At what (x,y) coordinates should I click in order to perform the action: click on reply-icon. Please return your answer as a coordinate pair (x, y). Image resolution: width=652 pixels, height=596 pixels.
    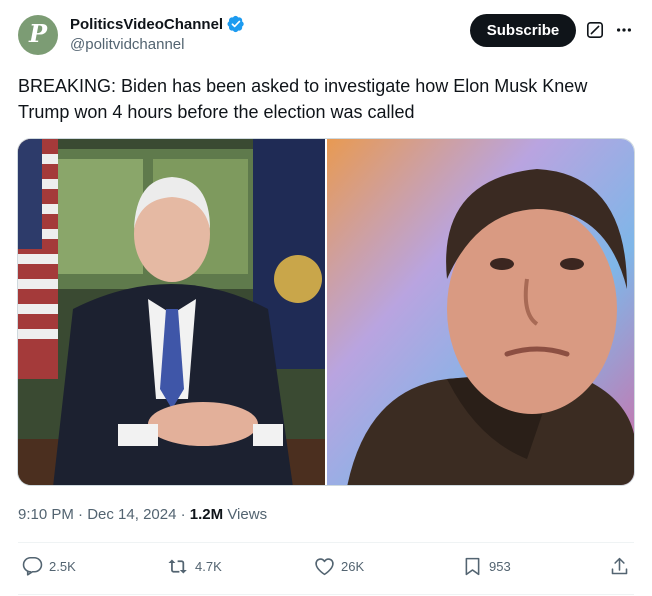
    Looking at the image, I should click on (32, 566).